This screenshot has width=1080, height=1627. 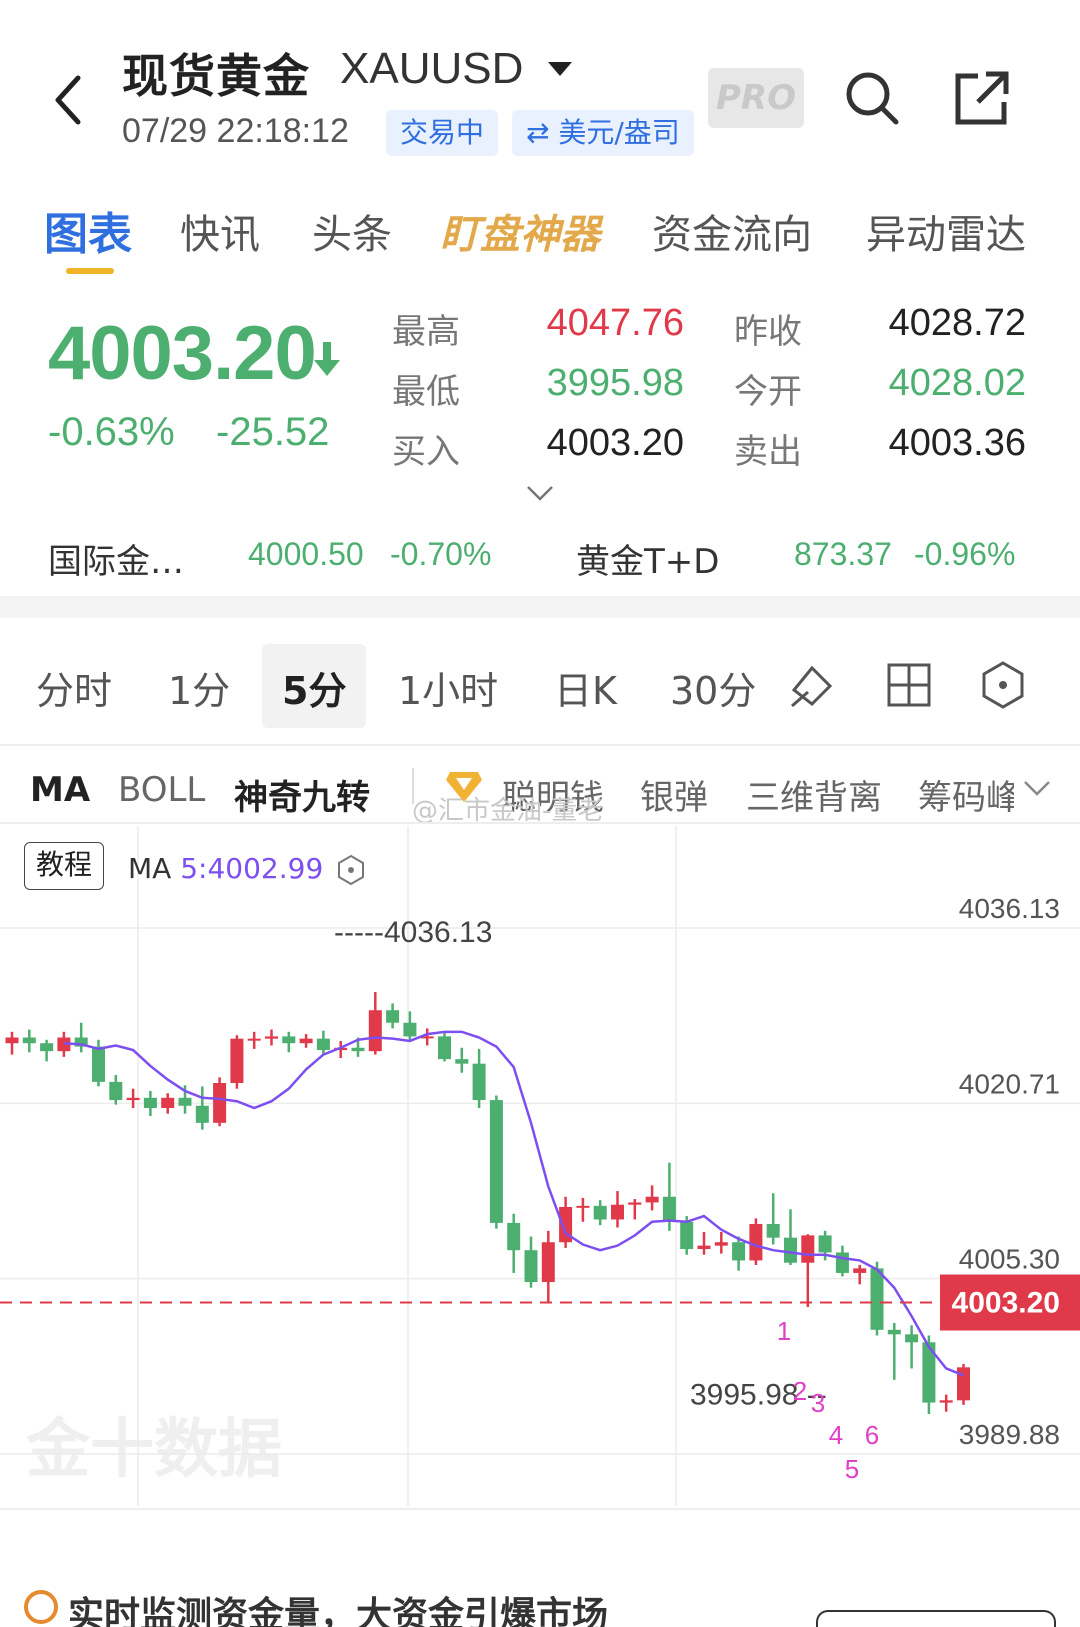 I want to click on change-amount: -25.52, so click(x=273, y=432).